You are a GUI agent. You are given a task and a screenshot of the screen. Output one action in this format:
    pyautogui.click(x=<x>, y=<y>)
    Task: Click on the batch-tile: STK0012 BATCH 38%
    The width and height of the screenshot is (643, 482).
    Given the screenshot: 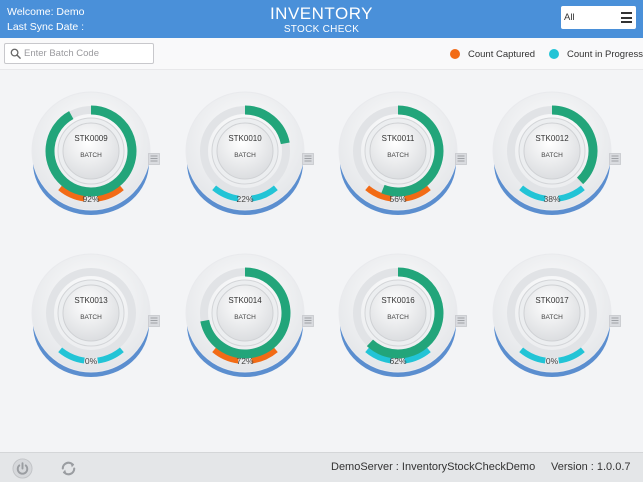 What is the action you would take?
    pyautogui.click(x=557, y=156)
    